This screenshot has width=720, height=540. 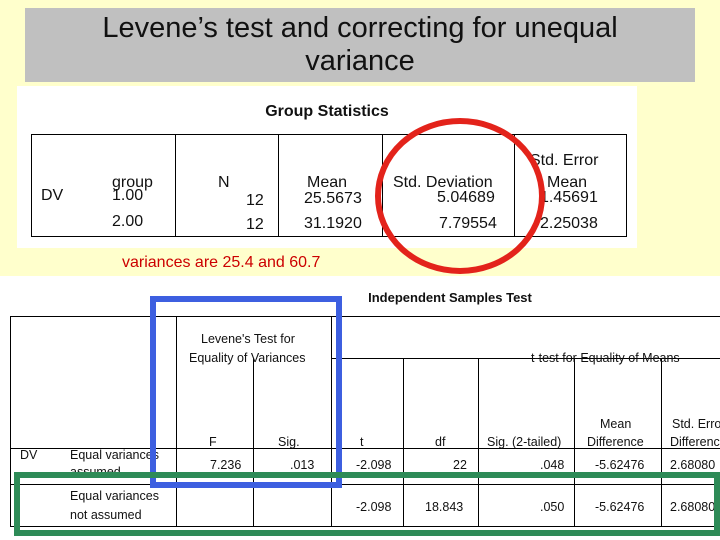 I want to click on table-cell-mean: 31.1920, so click(x=333, y=223).